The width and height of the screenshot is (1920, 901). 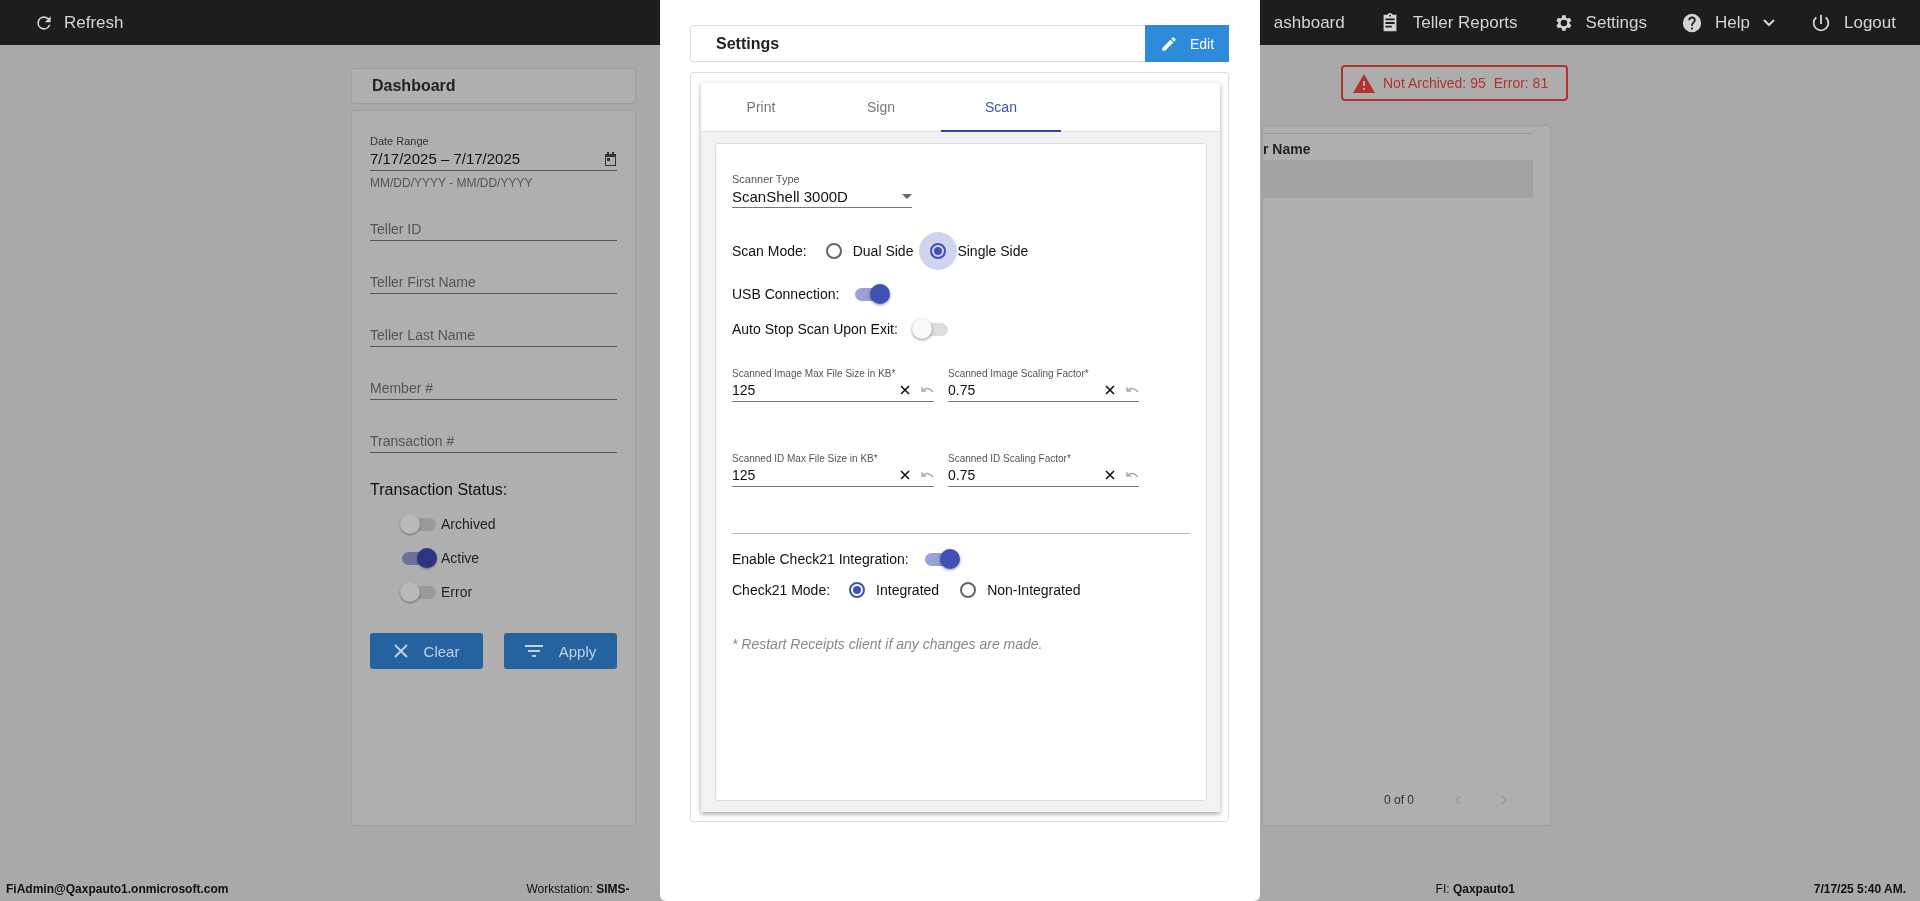 I want to click on settings-link: Settings, so click(x=1599, y=22).